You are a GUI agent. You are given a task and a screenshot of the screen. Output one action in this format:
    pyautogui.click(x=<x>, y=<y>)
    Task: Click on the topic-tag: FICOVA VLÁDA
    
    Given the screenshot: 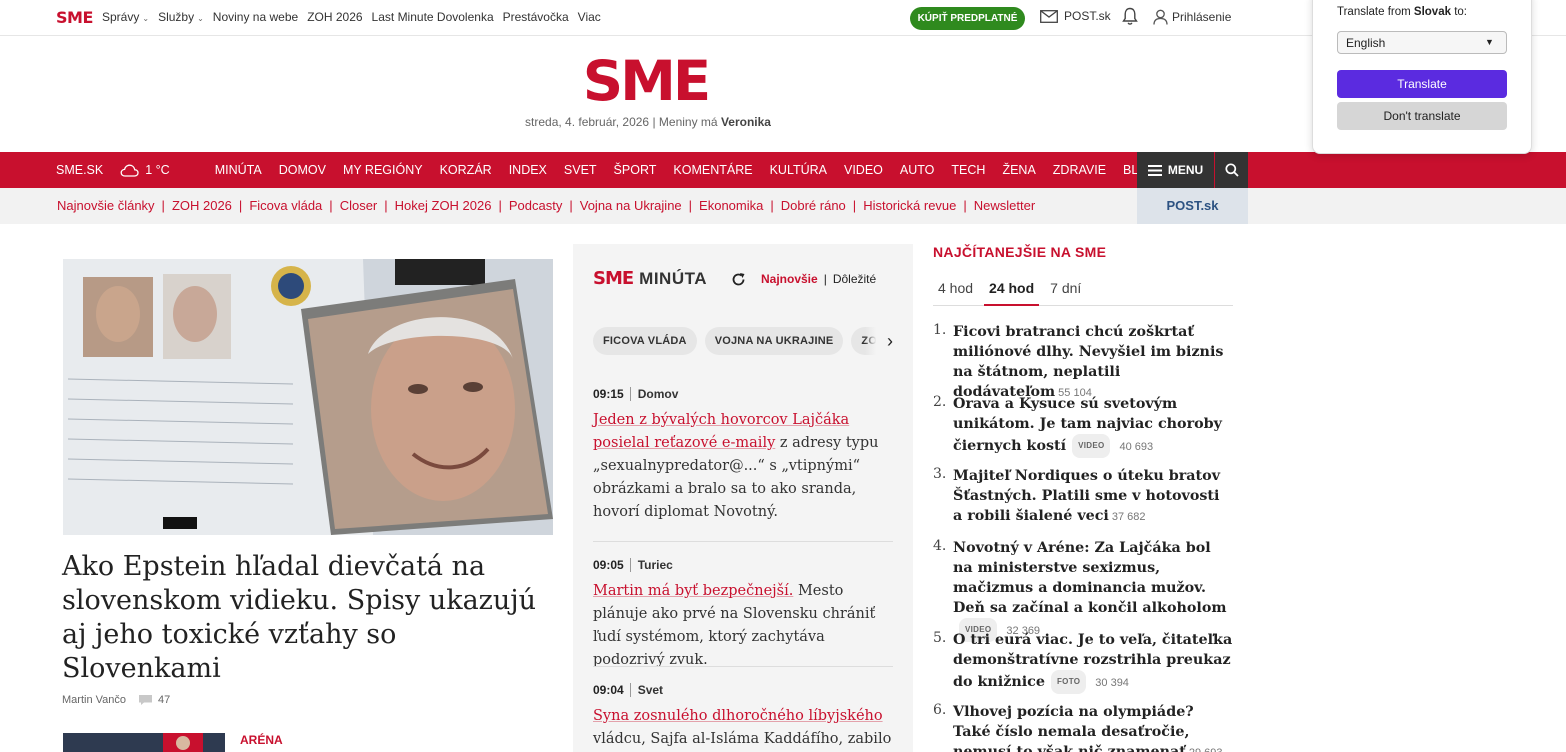 What is the action you would take?
    pyautogui.click(x=645, y=341)
    